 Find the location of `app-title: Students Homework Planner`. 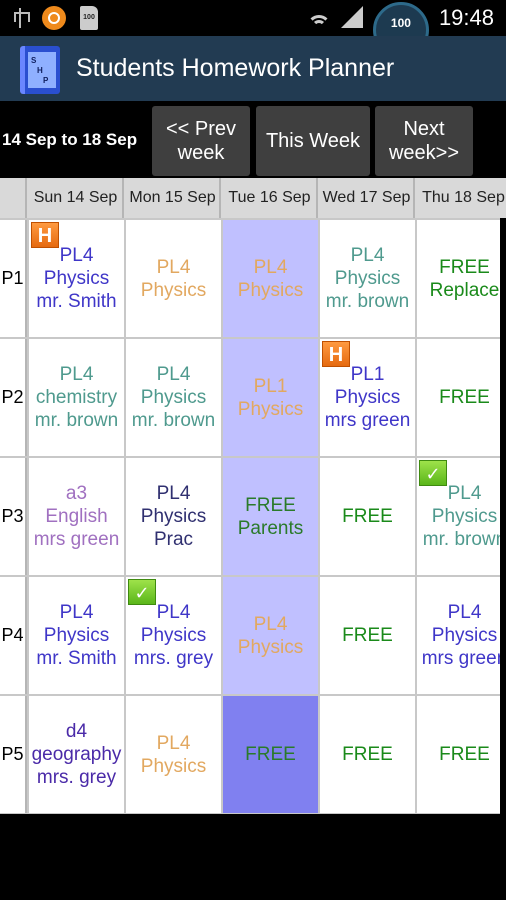

app-title: Students Homework Planner is located at coordinates (235, 68).